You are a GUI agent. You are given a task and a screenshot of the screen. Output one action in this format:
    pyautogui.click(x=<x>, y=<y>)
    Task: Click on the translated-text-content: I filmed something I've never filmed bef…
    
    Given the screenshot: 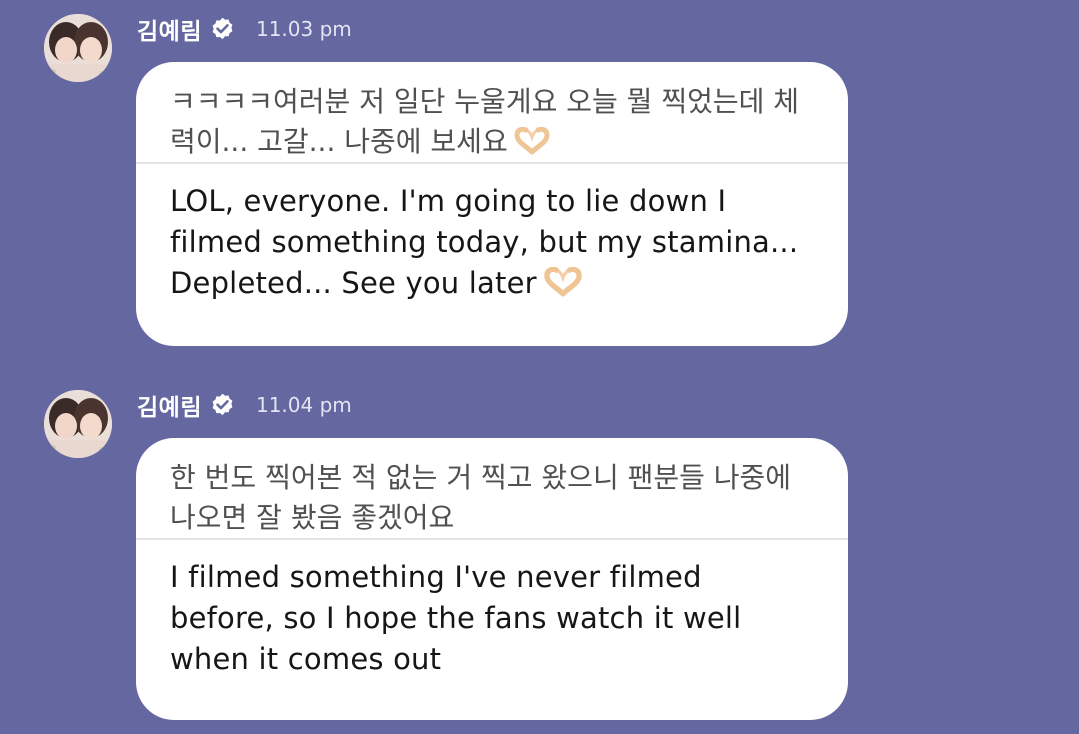 What is the action you would take?
    pyautogui.click(x=456, y=618)
    